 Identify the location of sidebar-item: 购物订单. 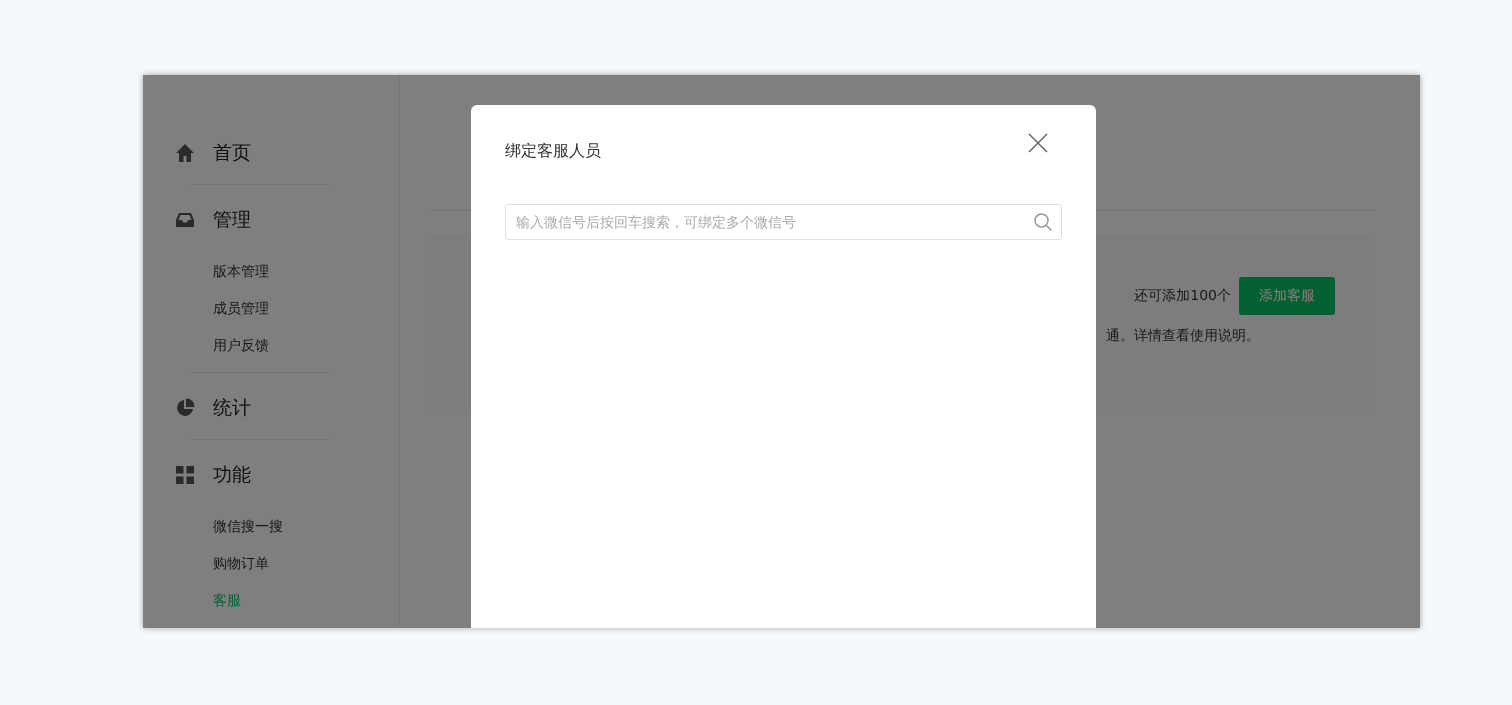
(208, 563).